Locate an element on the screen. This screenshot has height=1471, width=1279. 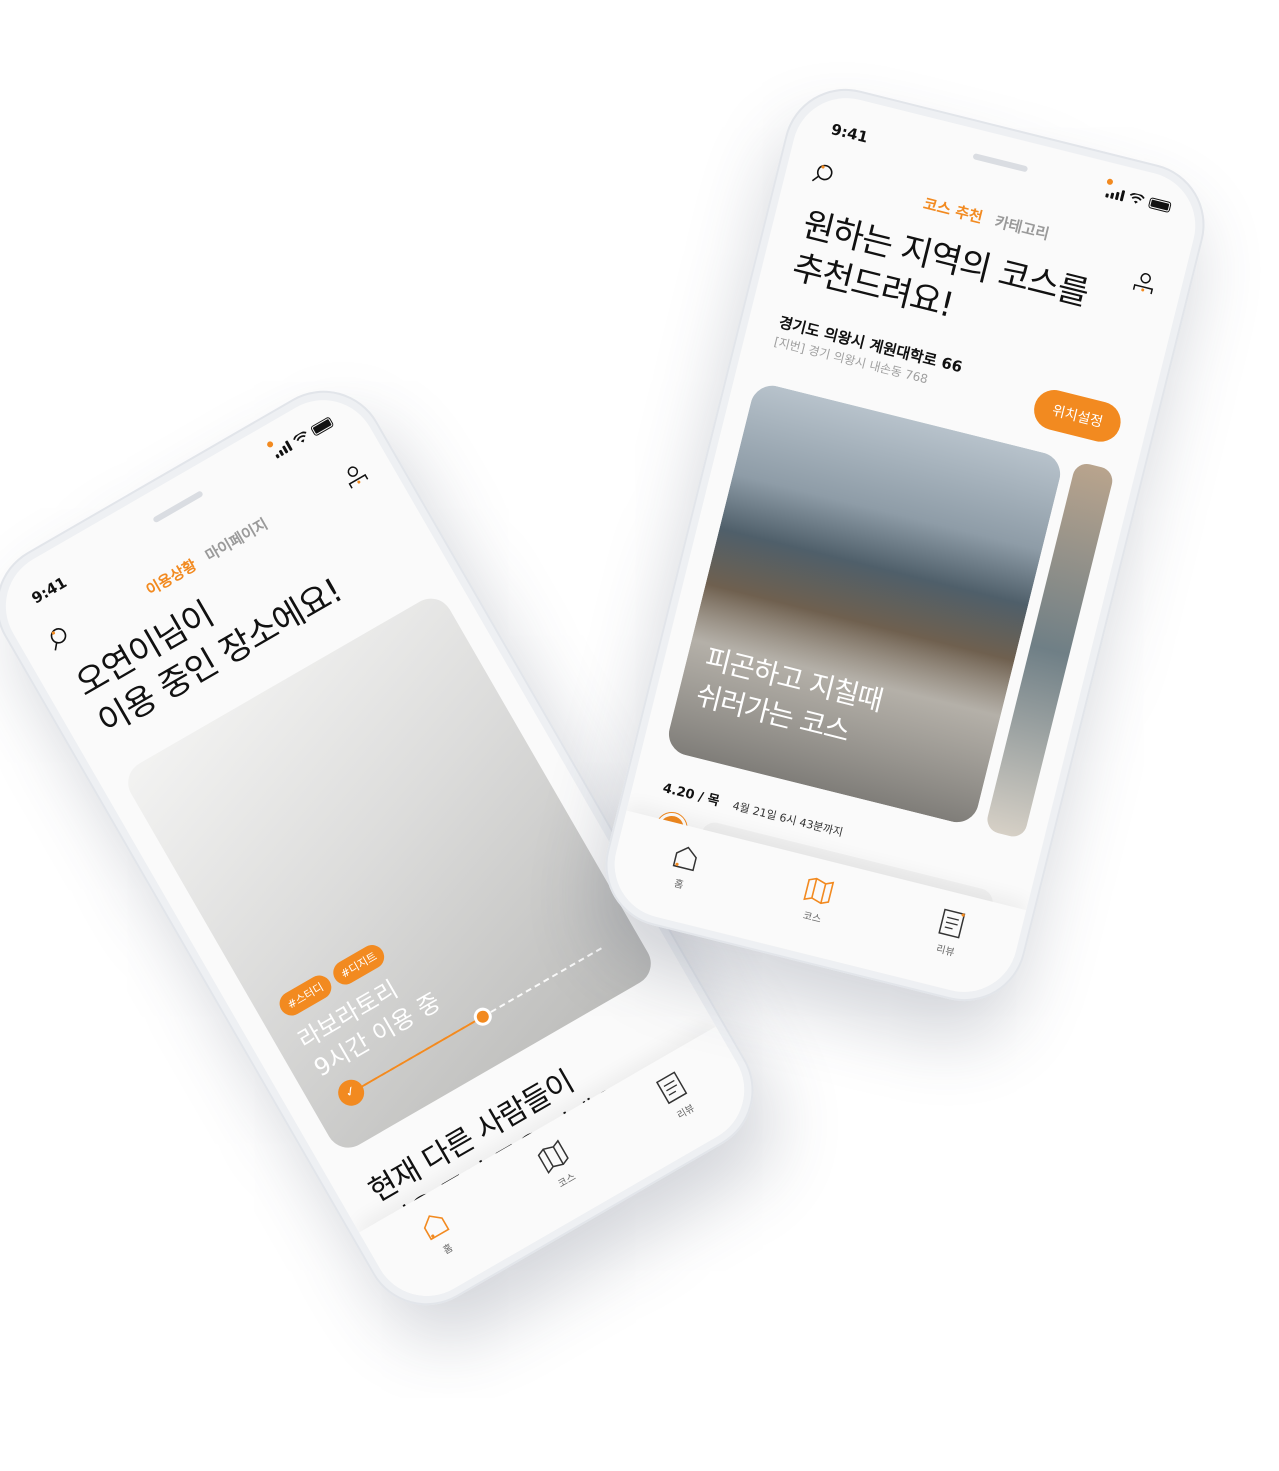
status-dot is located at coordinates (1110, 182).